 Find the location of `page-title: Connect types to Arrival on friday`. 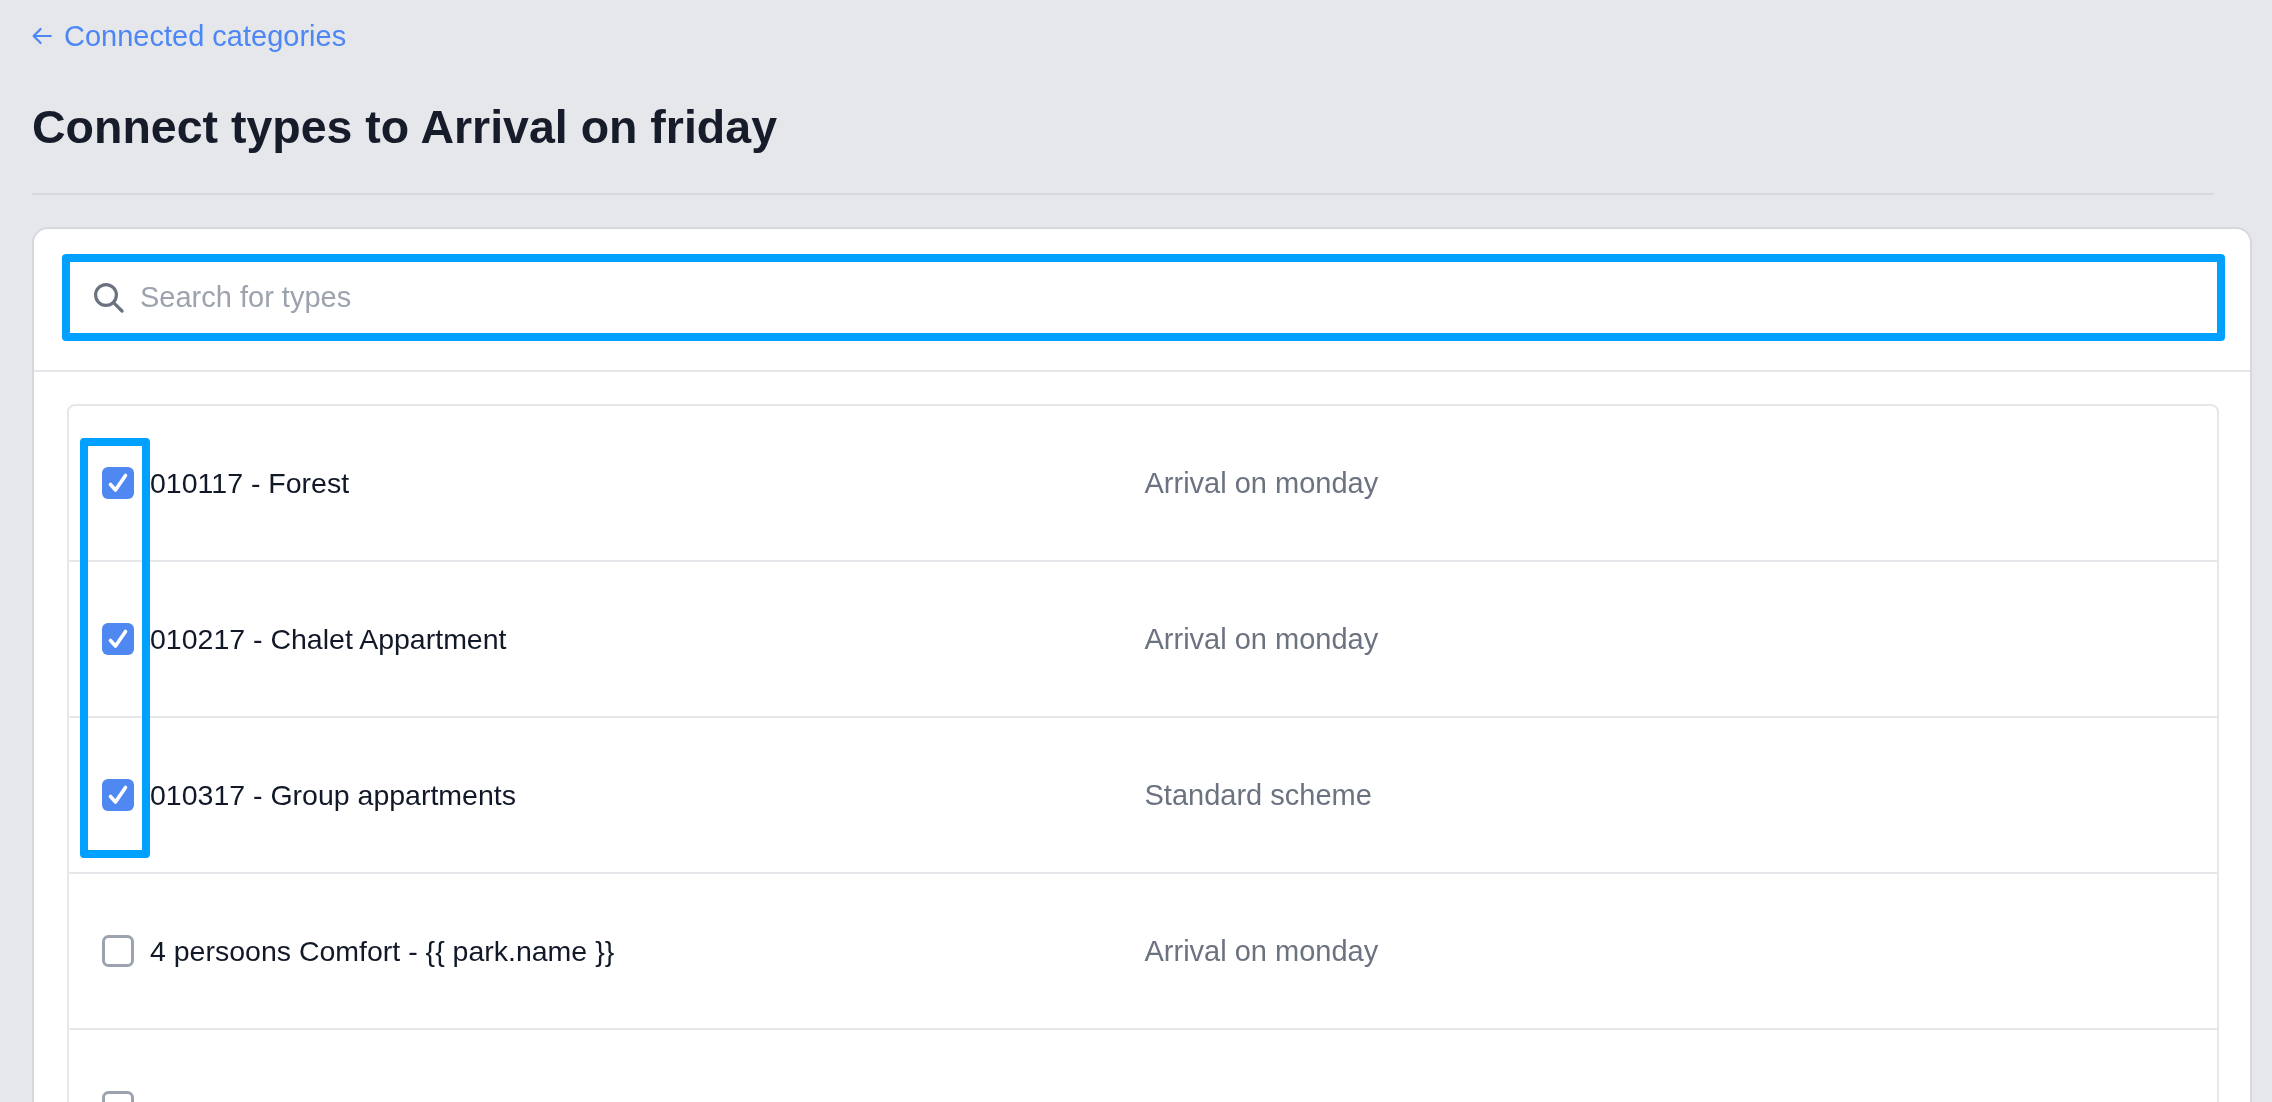

page-title: Connect types to Arrival on friday is located at coordinates (404, 127).